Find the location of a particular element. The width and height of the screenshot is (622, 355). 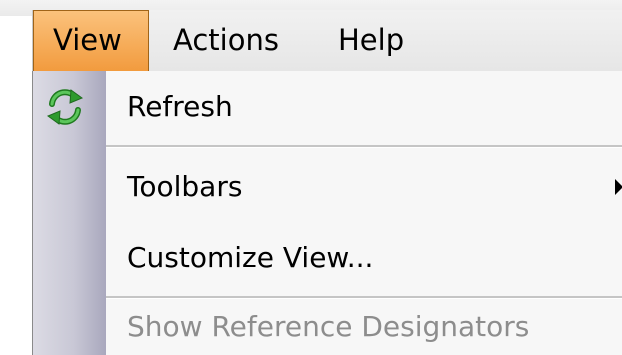

menu-actions: Actions is located at coordinates (243, 40).